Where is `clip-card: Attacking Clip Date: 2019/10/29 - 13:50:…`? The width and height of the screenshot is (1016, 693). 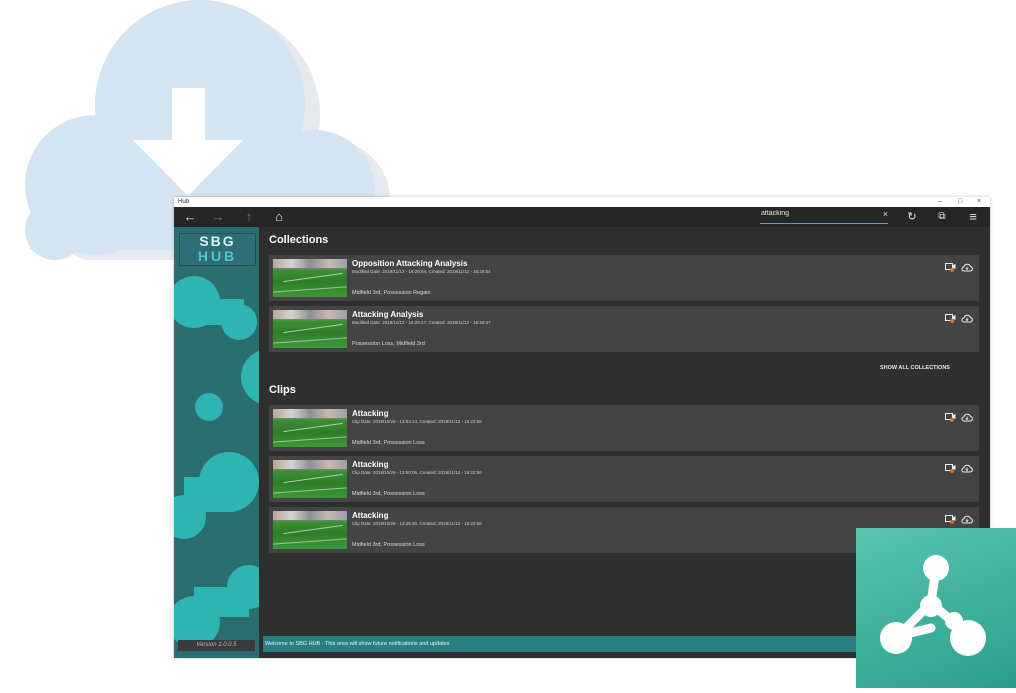 clip-card: Attacking Clip Date: 2019/10/29 - 13:50:… is located at coordinates (624, 479).